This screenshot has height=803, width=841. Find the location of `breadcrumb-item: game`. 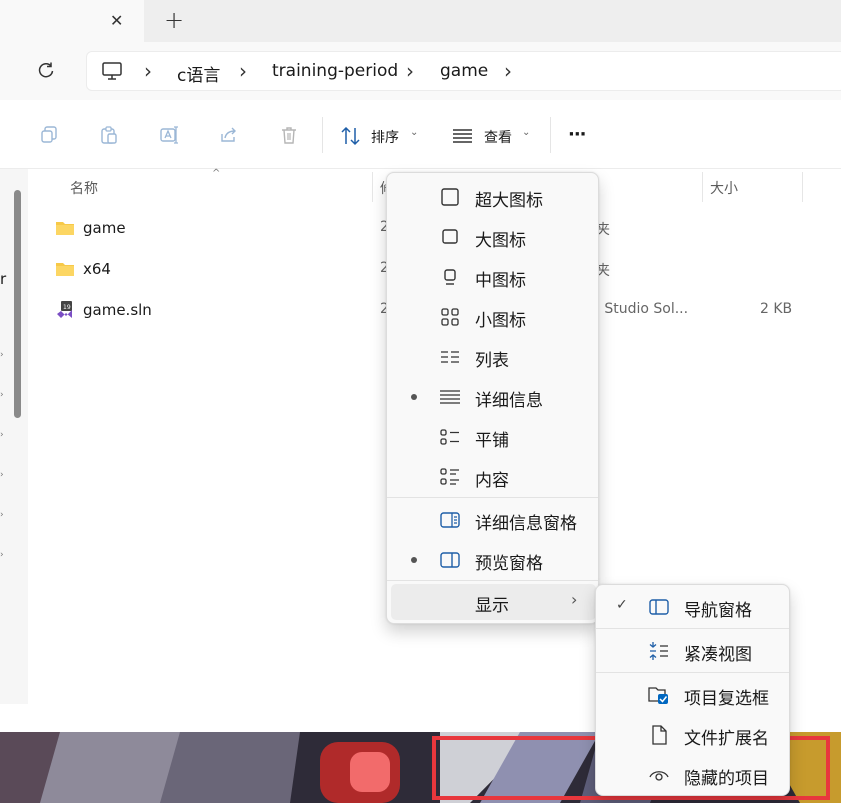

breadcrumb-item: game is located at coordinates (464, 71).